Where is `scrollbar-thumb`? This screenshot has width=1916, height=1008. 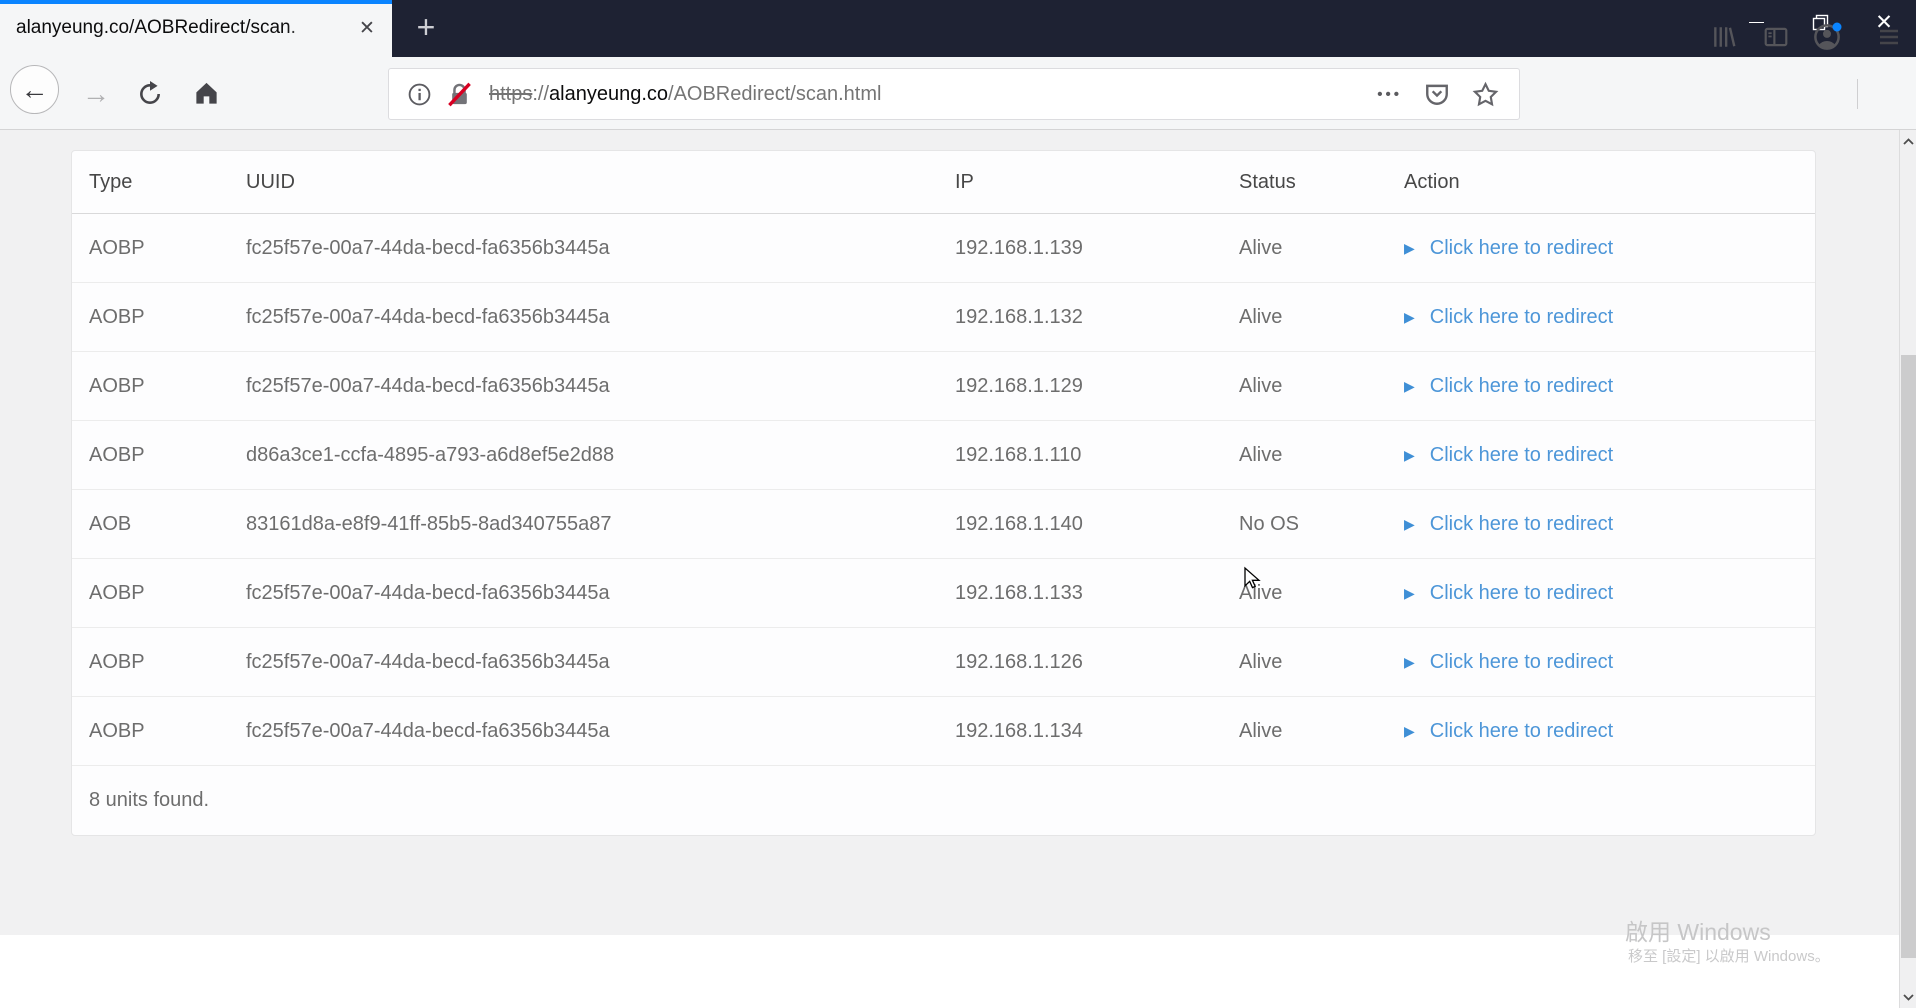 scrollbar-thumb is located at coordinates (1908, 656).